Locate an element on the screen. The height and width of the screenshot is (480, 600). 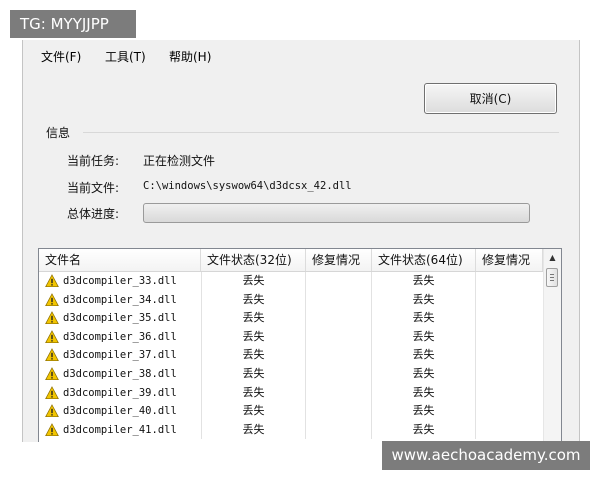
menu-tools: 工具(T) is located at coordinates (125, 56).